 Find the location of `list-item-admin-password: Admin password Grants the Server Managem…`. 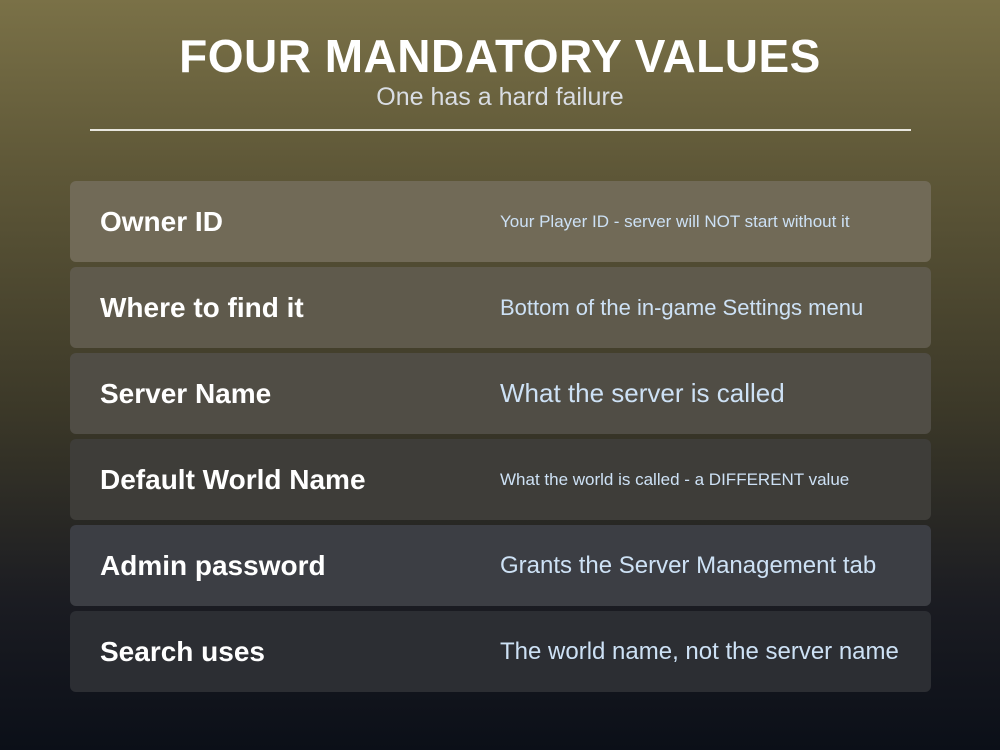

list-item-admin-password: Admin password Grants the Server Managem… is located at coordinates (500, 565).